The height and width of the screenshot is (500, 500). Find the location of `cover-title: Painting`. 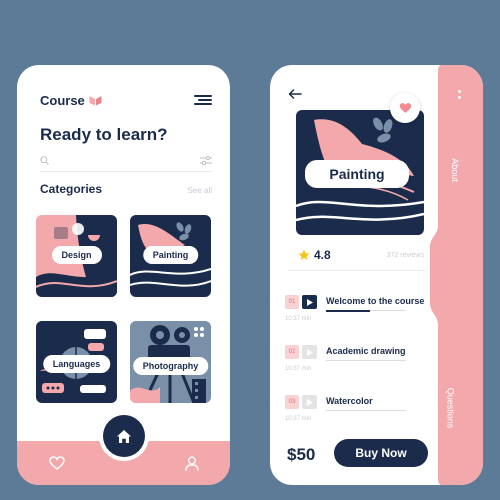

cover-title: Painting is located at coordinates (357, 174).